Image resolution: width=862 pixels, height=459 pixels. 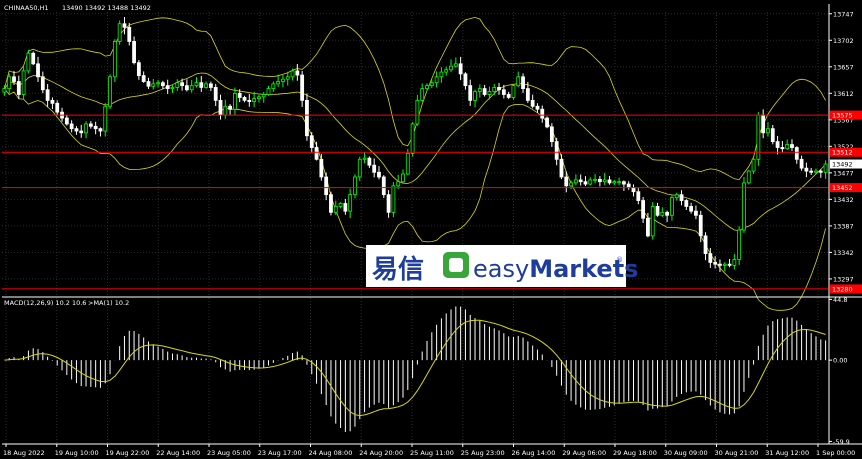 I want to click on price-line-label: 13452, so click(x=842, y=188).